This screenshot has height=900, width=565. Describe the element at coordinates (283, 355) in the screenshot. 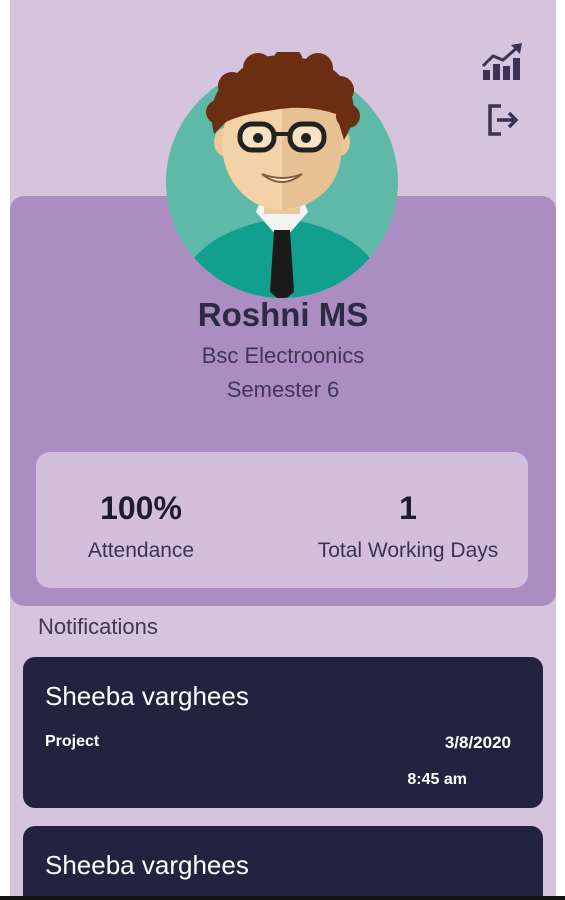

I see `student-course: Bsc Electroonics` at that location.